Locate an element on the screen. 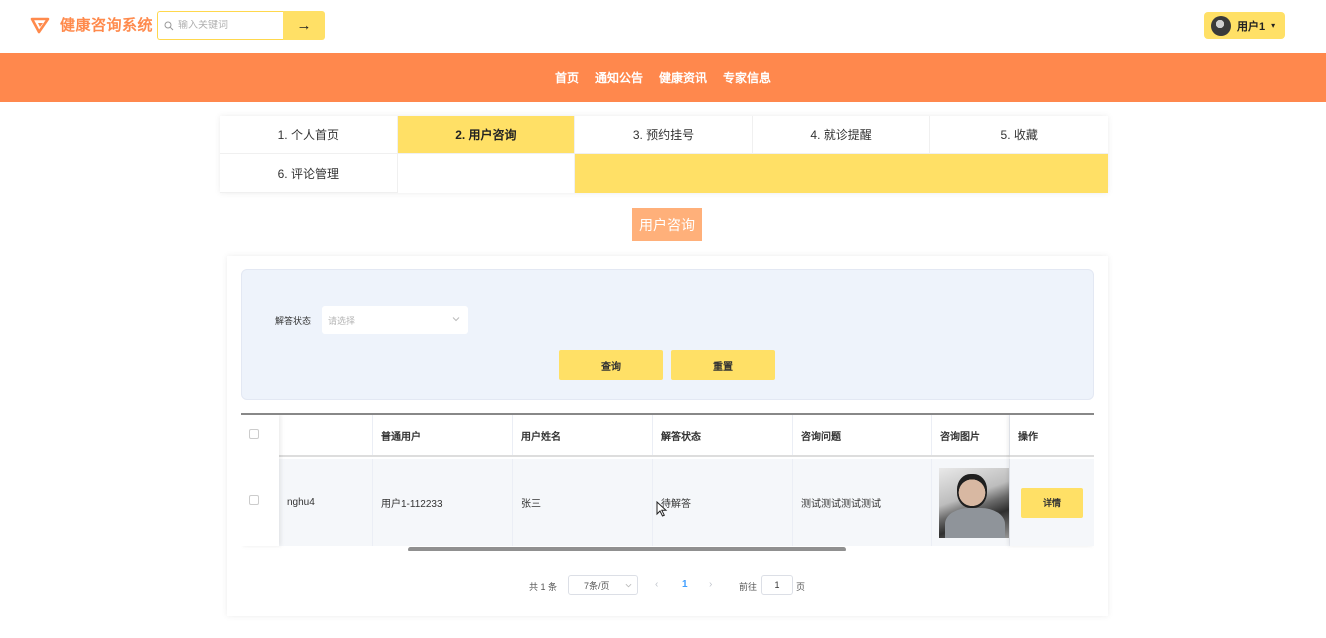 The width and height of the screenshot is (1326, 638). tab-fill-area is located at coordinates (841, 173).